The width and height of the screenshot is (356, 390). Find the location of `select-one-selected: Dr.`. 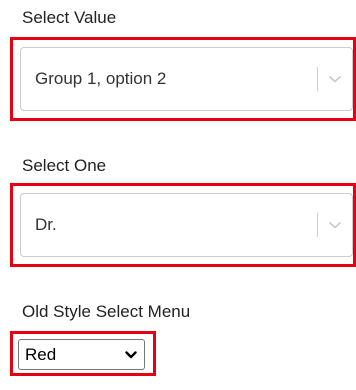

select-one-selected: Dr. is located at coordinates (46, 224).